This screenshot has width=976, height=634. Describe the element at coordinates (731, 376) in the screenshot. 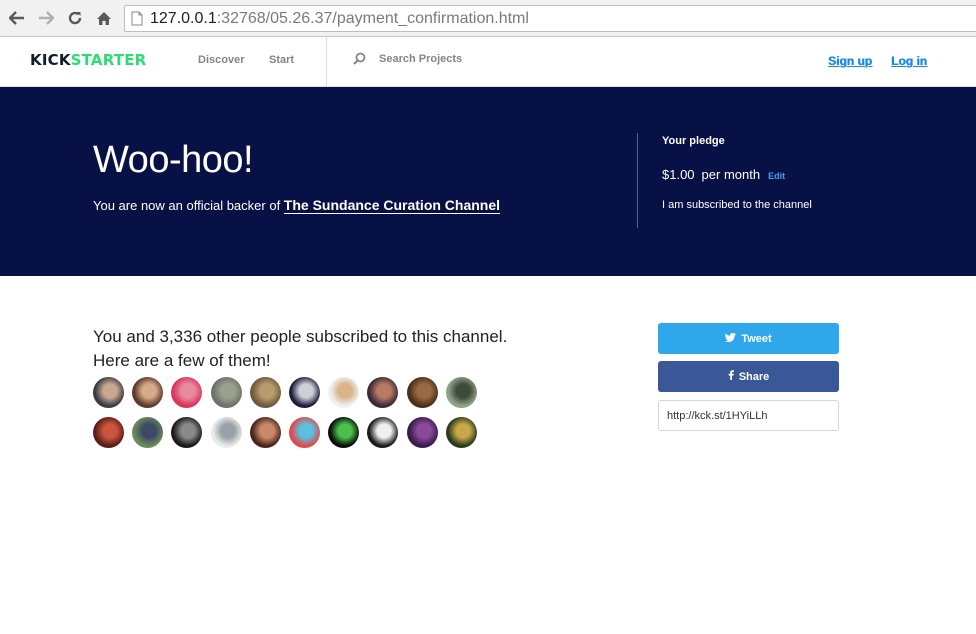

I see `facebook-icon` at that location.